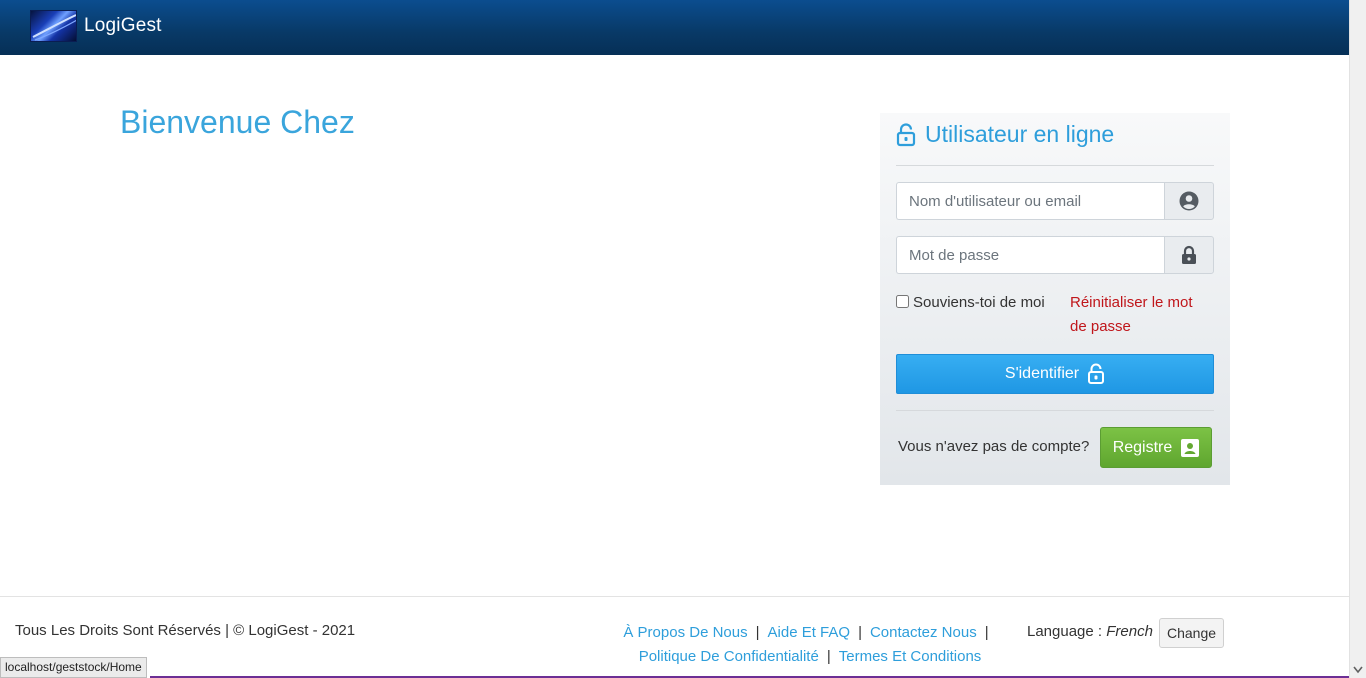 Image resolution: width=1366 pixels, height=678 pixels. I want to click on top-navbar: LogiGest, so click(674, 27).